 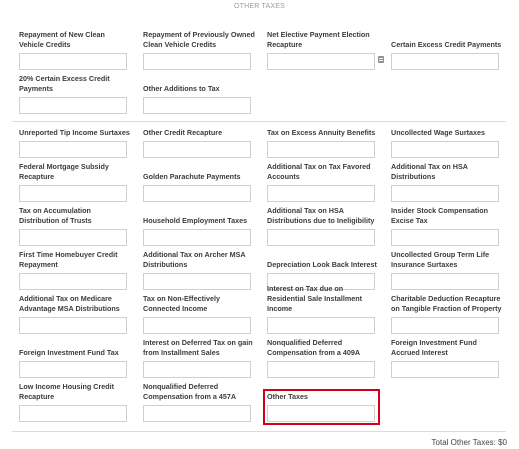 I want to click on first-time-homebuyer-credit-repayment-input, so click(x=73, y=281).